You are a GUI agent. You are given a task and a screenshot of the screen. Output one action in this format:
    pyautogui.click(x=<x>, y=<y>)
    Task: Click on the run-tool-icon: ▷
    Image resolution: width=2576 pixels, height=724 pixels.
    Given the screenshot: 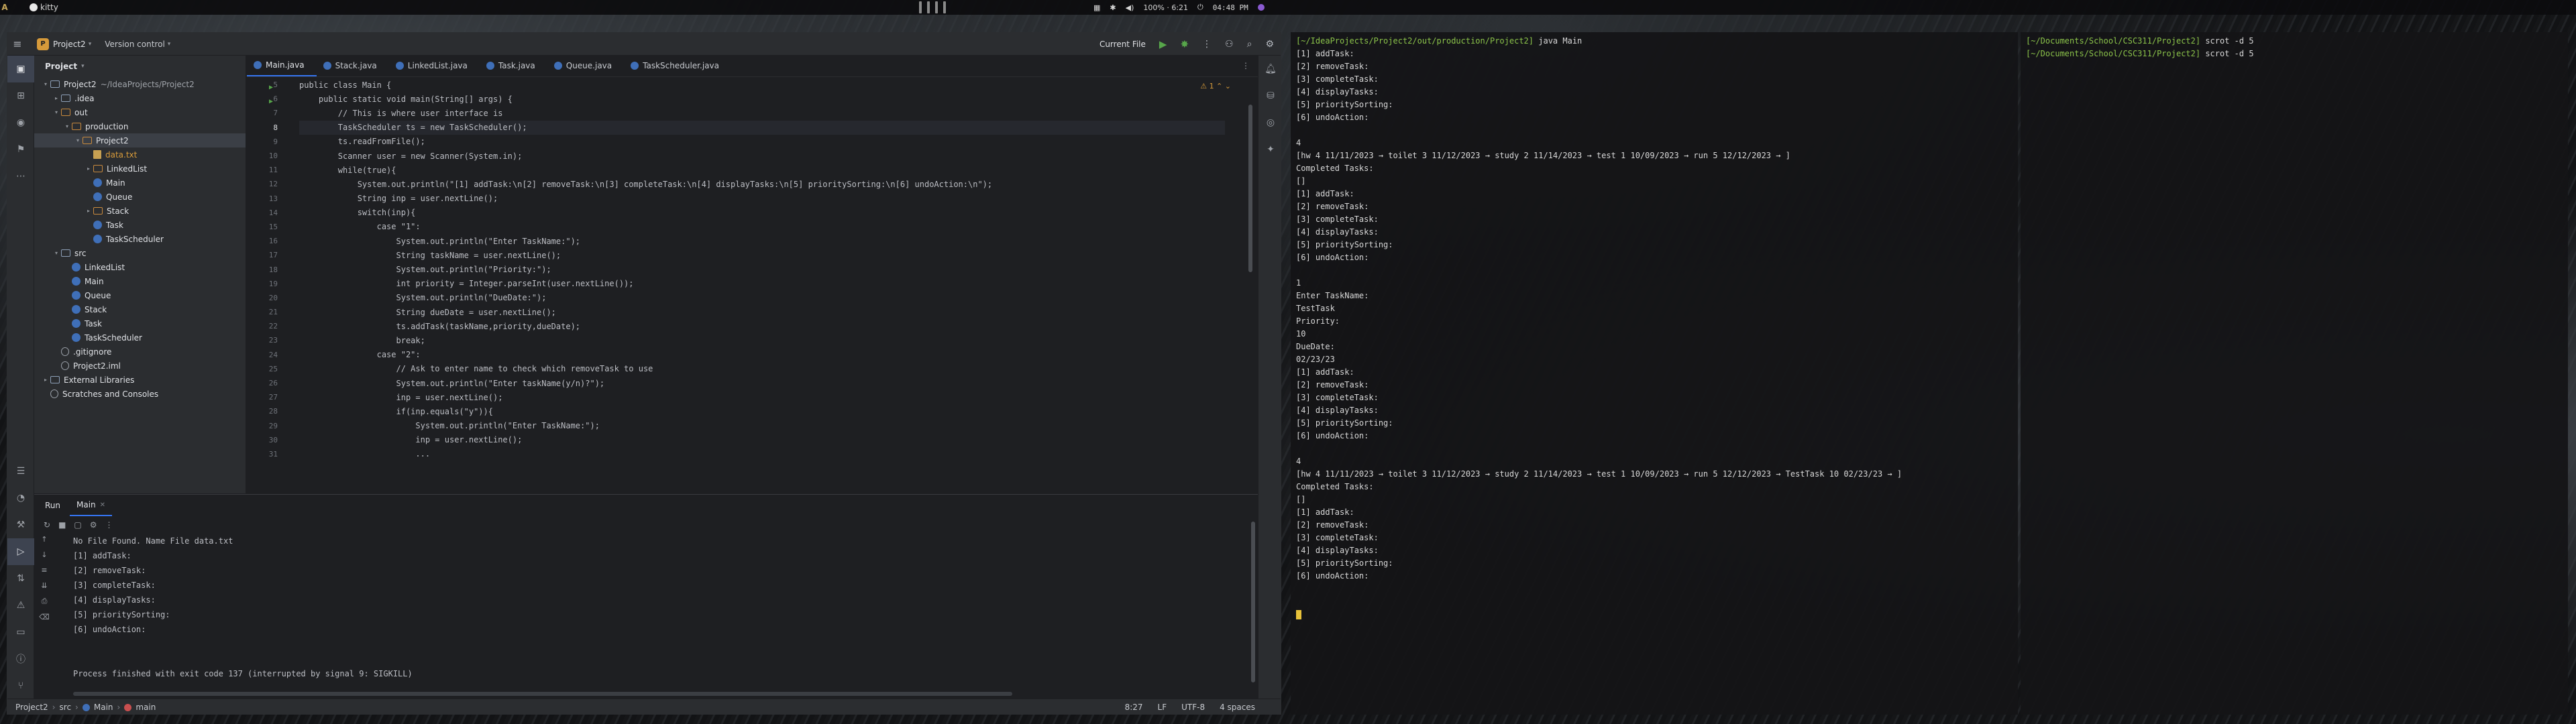 What is the action you would take?
    pyautogui.click(x=20, y=551)
    